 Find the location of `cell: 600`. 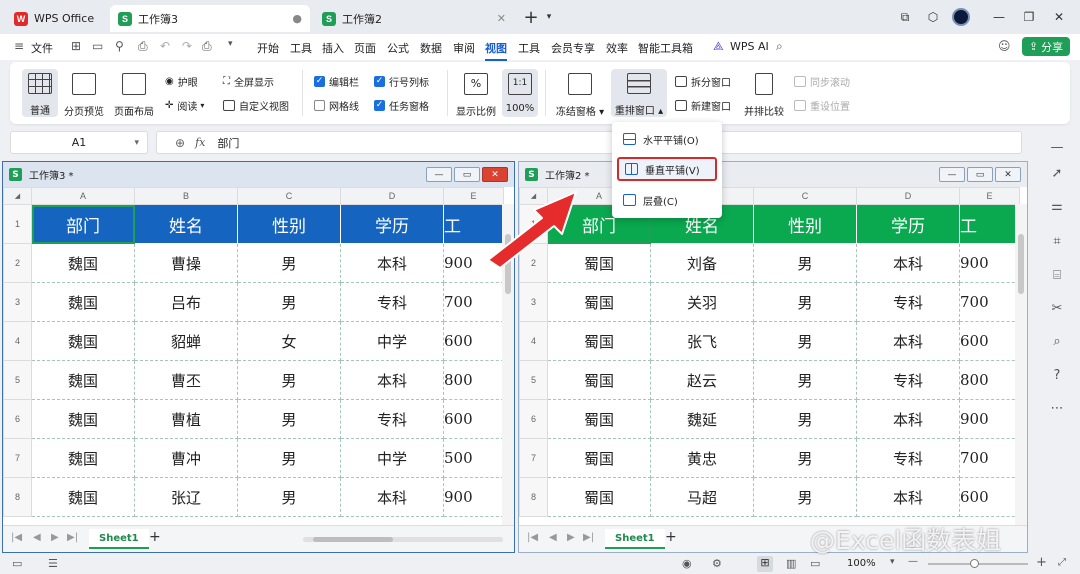

cell: 600 is located at coordinates (473, 419).